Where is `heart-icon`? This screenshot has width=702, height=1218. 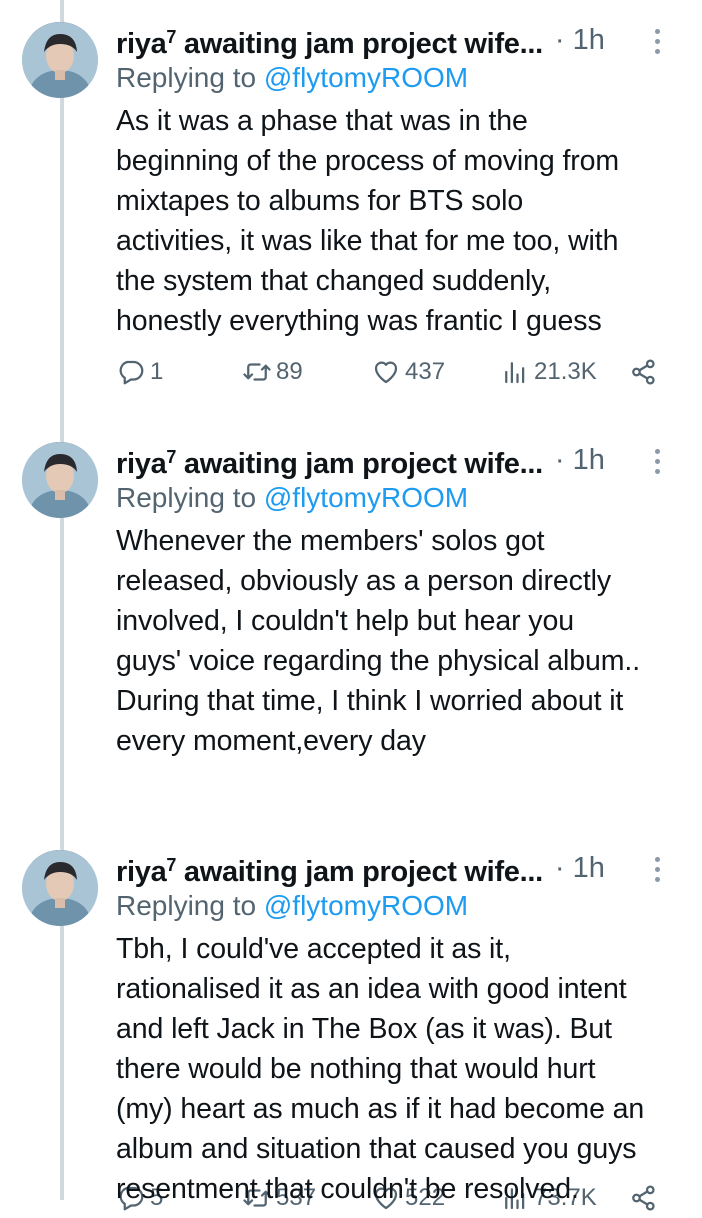
heart-icon is located at coordinates (386, 372).